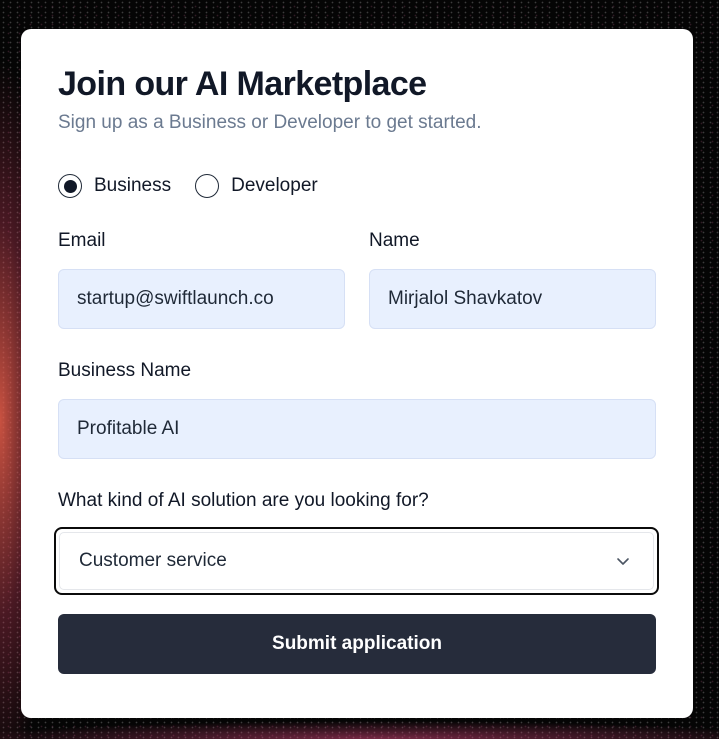 The image size is (719, 739). I want to click on role-option-developer: Developer, so click(256, 186).